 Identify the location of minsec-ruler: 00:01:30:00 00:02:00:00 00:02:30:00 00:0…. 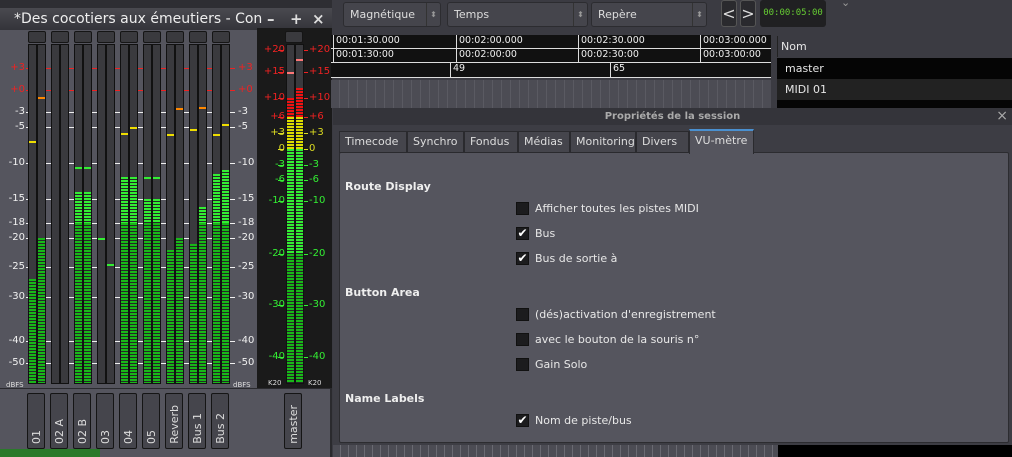
(551, 56).